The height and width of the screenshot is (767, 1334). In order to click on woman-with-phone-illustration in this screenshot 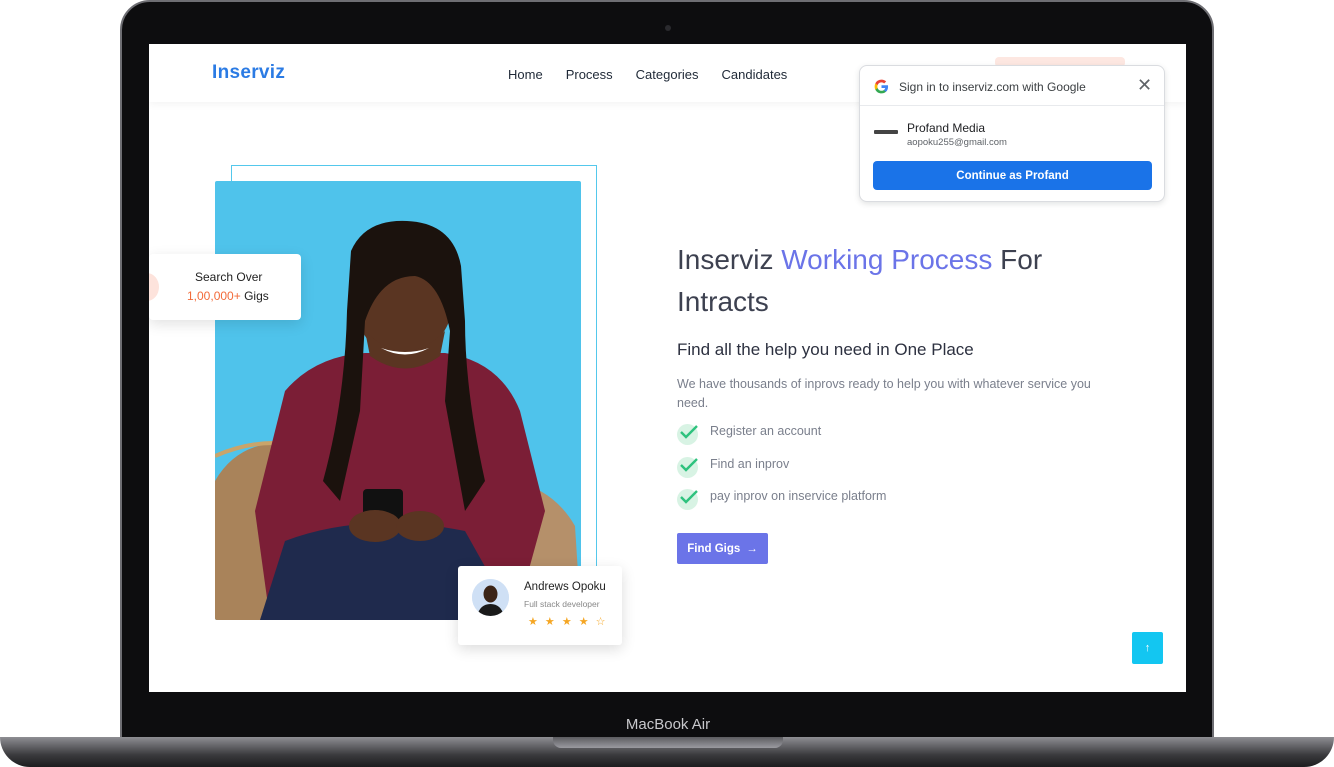, I will do `click(398, 420)`.